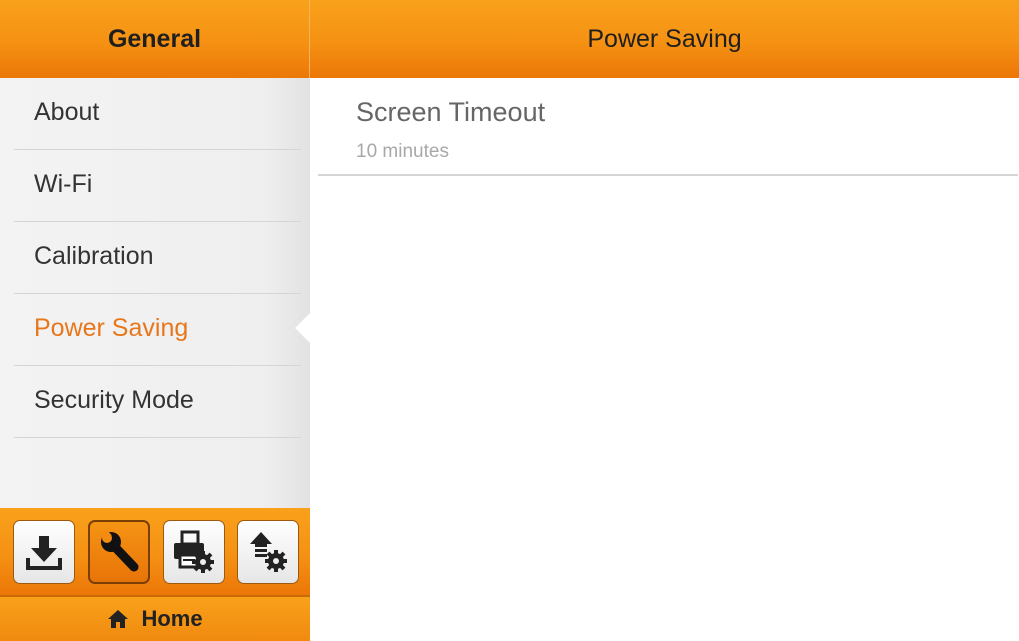  I want to click on printer-settings-button, so click(194, 552).